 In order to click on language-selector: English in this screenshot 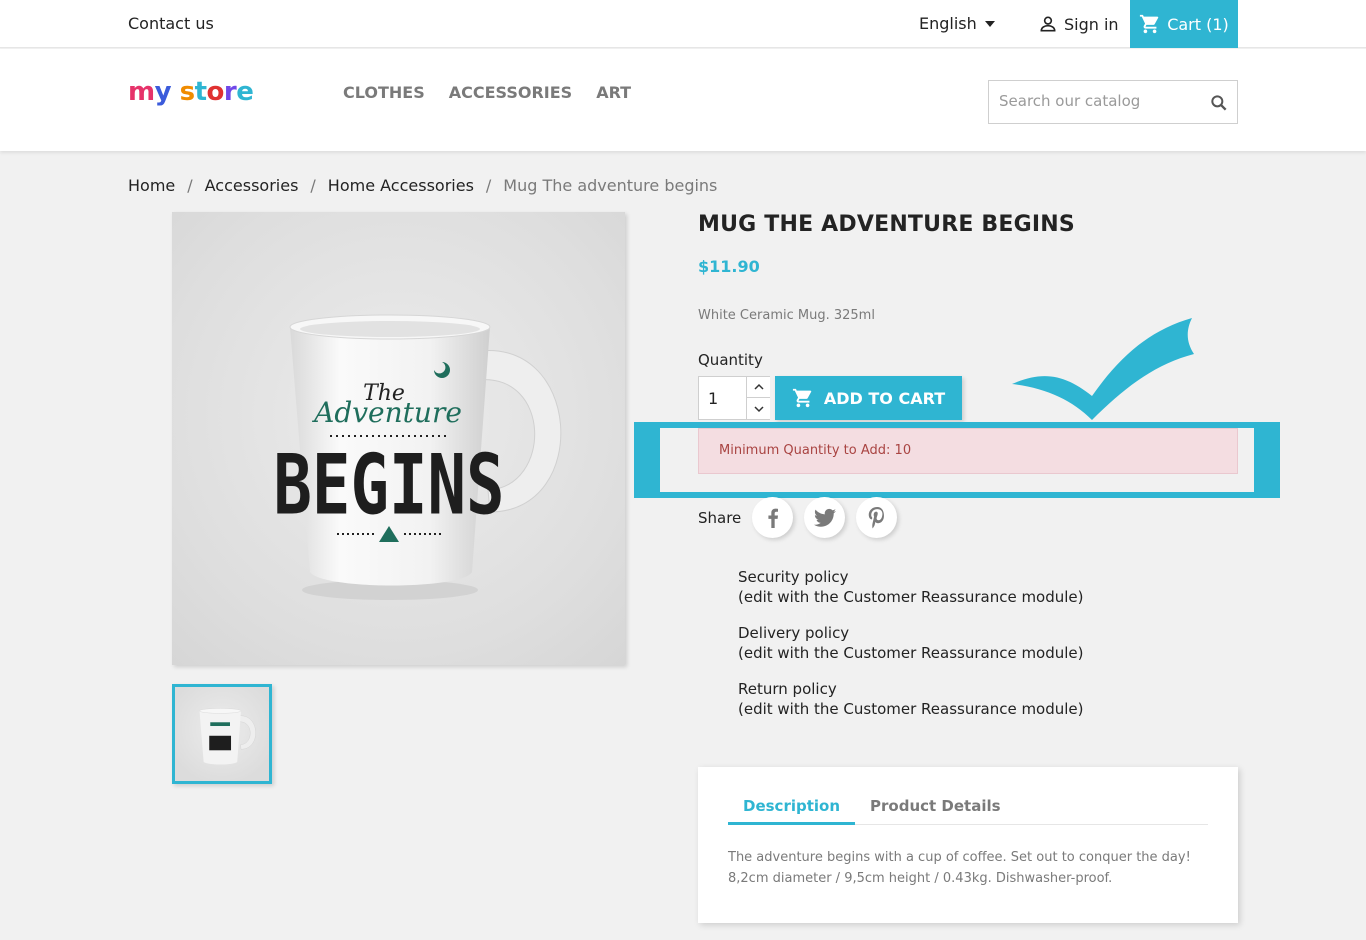, I will do `click(957, 23)`.